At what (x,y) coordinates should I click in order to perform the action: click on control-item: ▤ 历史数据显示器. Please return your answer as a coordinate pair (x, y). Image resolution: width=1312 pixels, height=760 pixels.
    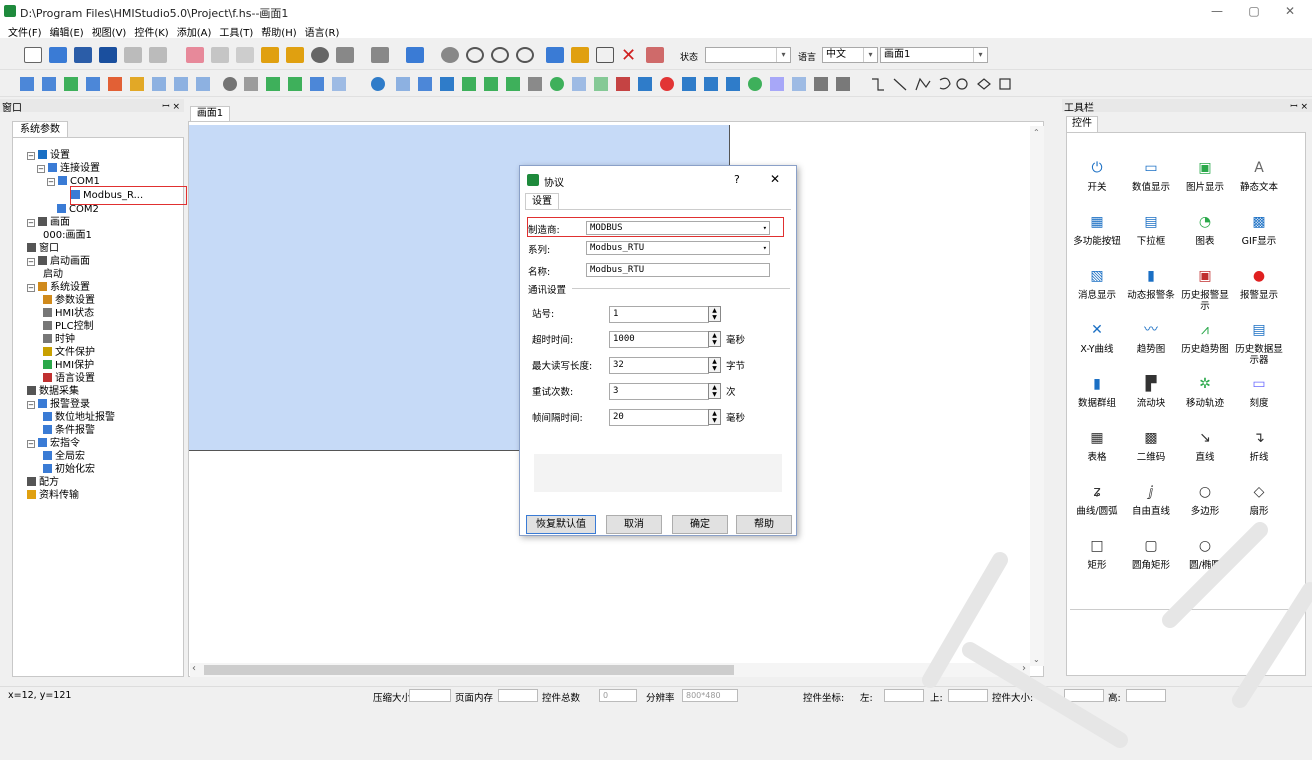
    Looking at the image, I should click on (1259, 352).